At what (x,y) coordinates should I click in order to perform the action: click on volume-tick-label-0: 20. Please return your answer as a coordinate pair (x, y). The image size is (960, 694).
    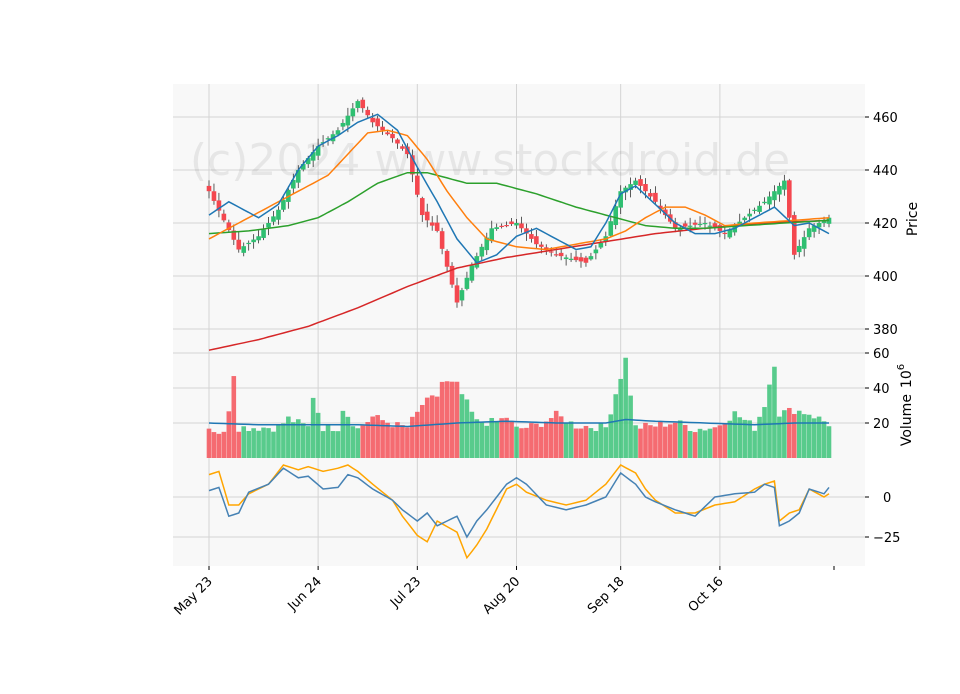
    Looking at the image, I should click on (881, 424).